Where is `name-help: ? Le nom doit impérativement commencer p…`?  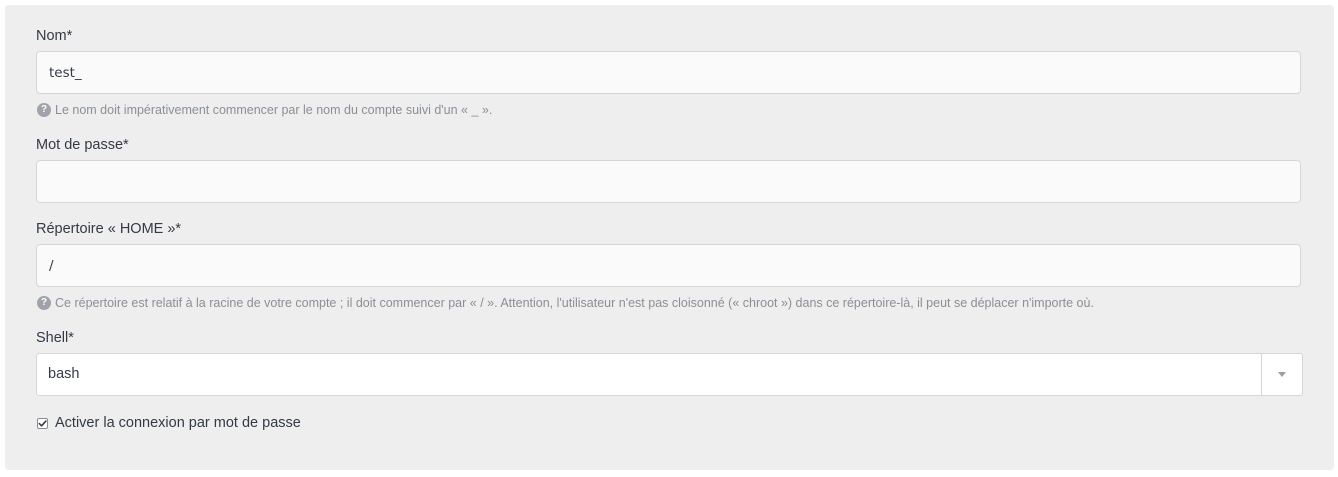
name-help: ? Le nom doit impérativement commencer p… is located at coordinates (264, 110).